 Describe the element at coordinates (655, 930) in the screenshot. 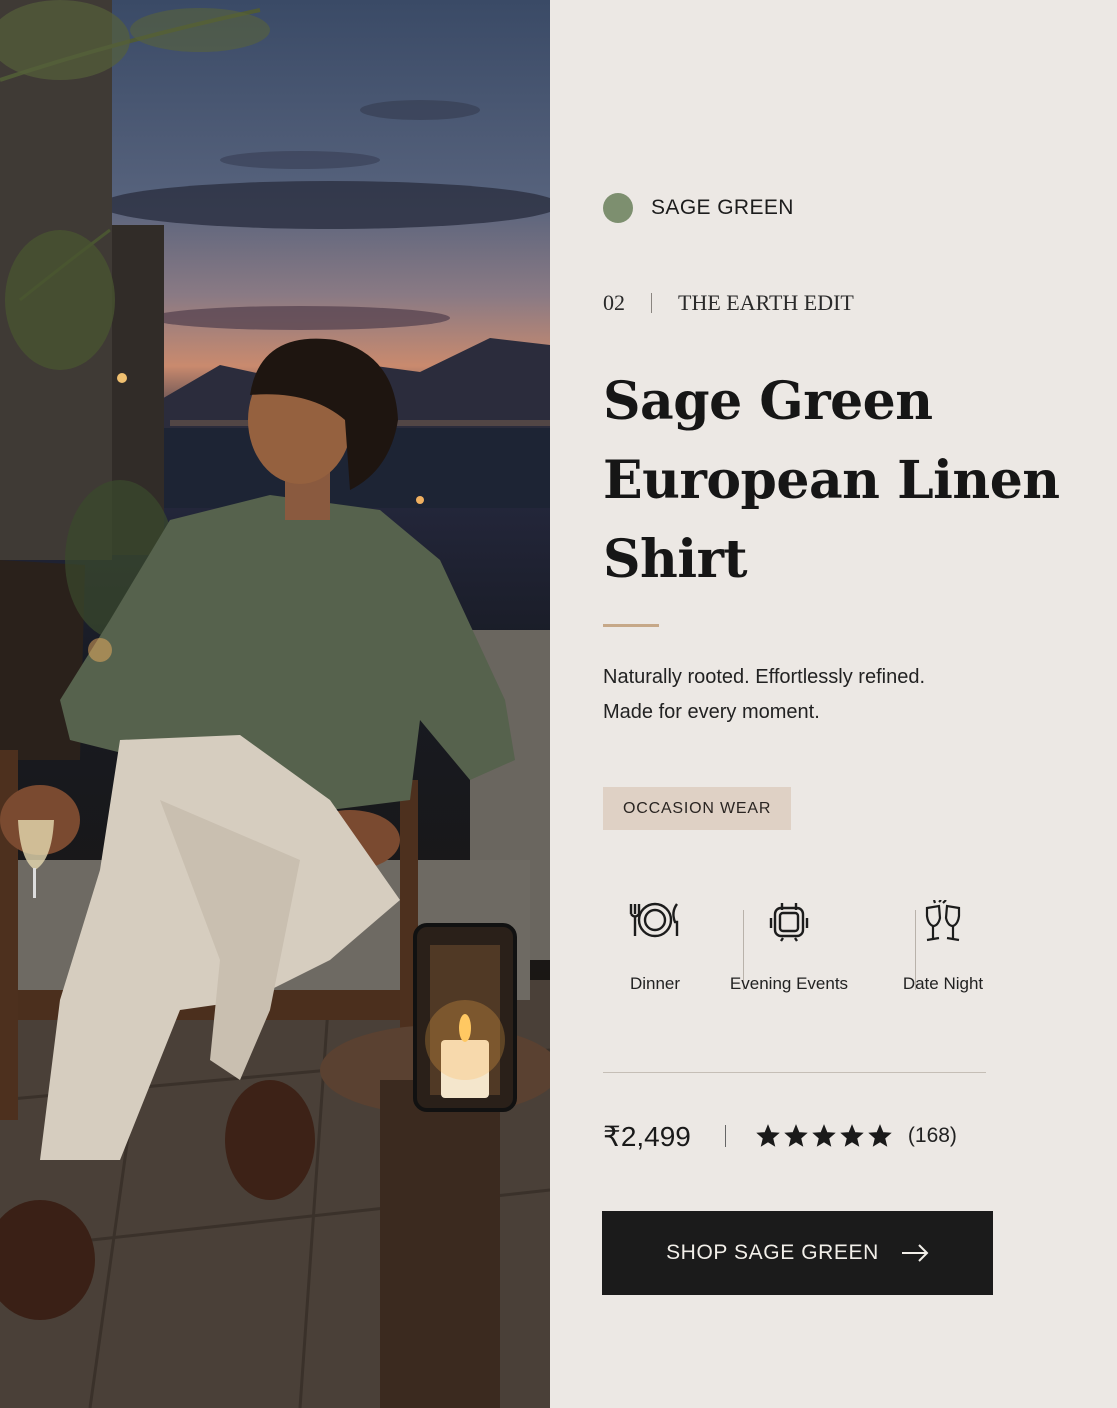

I see `plate-cutlery-icon` at that location.